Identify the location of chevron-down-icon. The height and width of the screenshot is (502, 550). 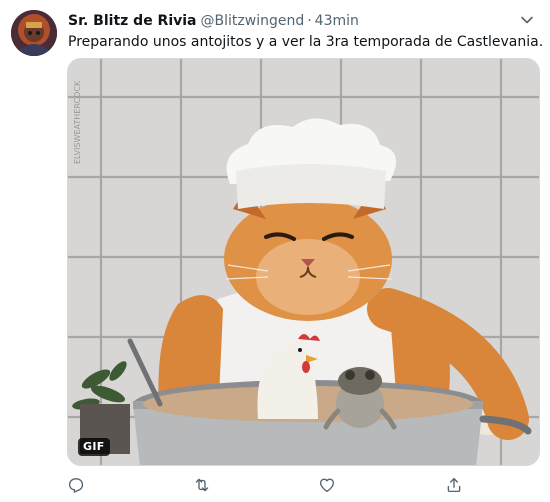
(527, 20).